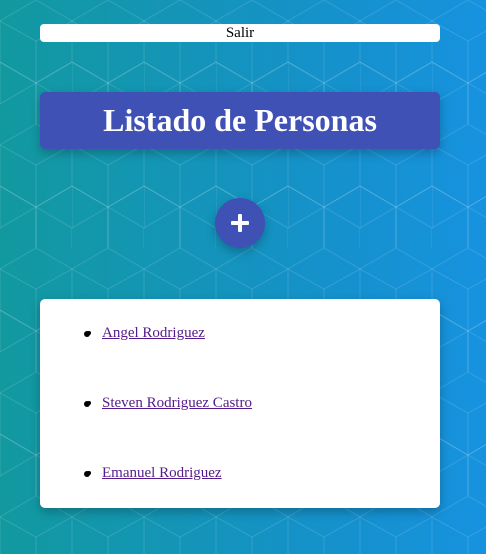 The image size is (486, 554). I want to click on list-item: Emanuel Rodriguez, so click(153, 473).